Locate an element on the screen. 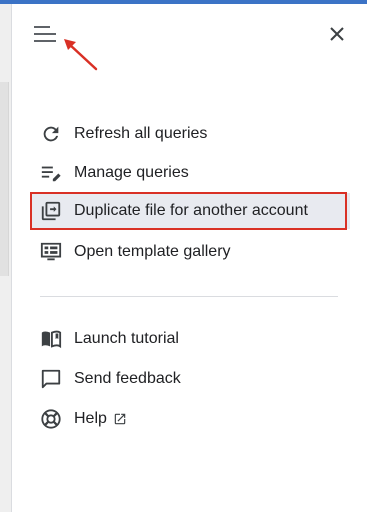  menu-item-label: Duplicate file for another account is located at coordinates (191, 210).